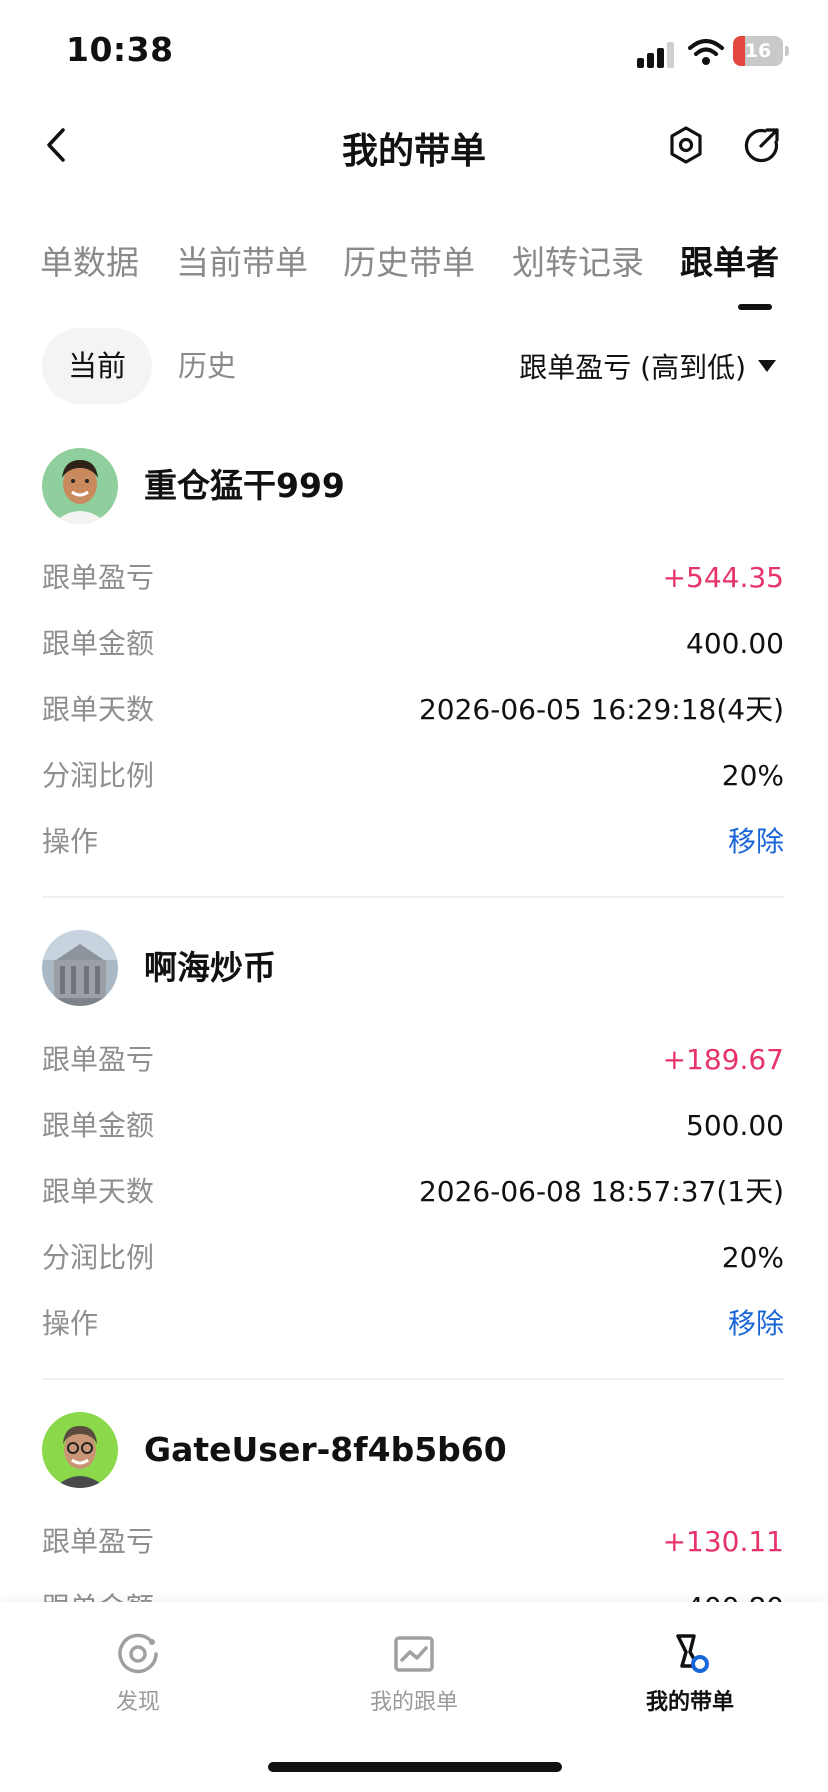 The height and width of the screenshot is (1792, 828). Describe the element at coordinates (692, 1653) in the screenshot. I see `lead-trade-icon` at that location.